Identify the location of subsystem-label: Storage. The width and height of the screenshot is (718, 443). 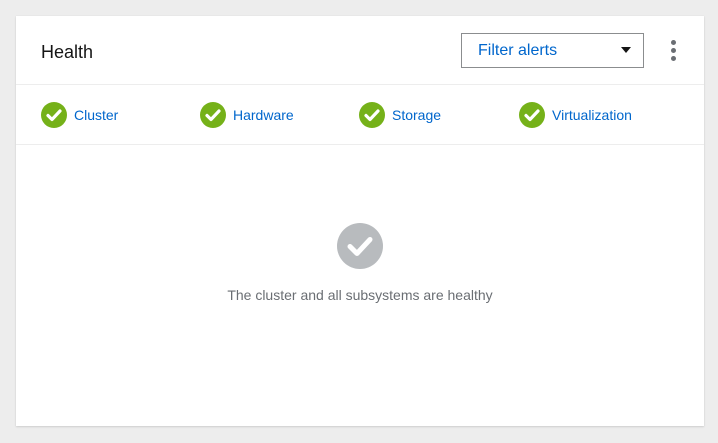
(416, 115).